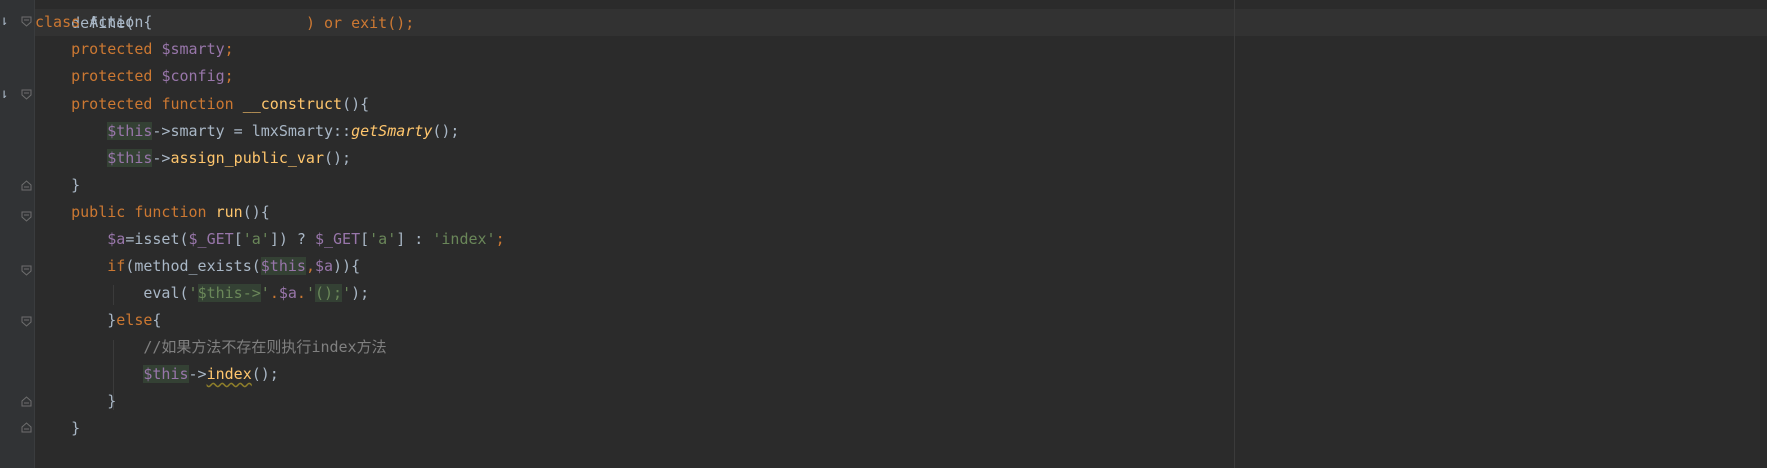 The image size is (1767, 468). What do you see at coordinates (116, 266) in the screenshot?
I see `keyword: if` at bounding box center [116, 266].